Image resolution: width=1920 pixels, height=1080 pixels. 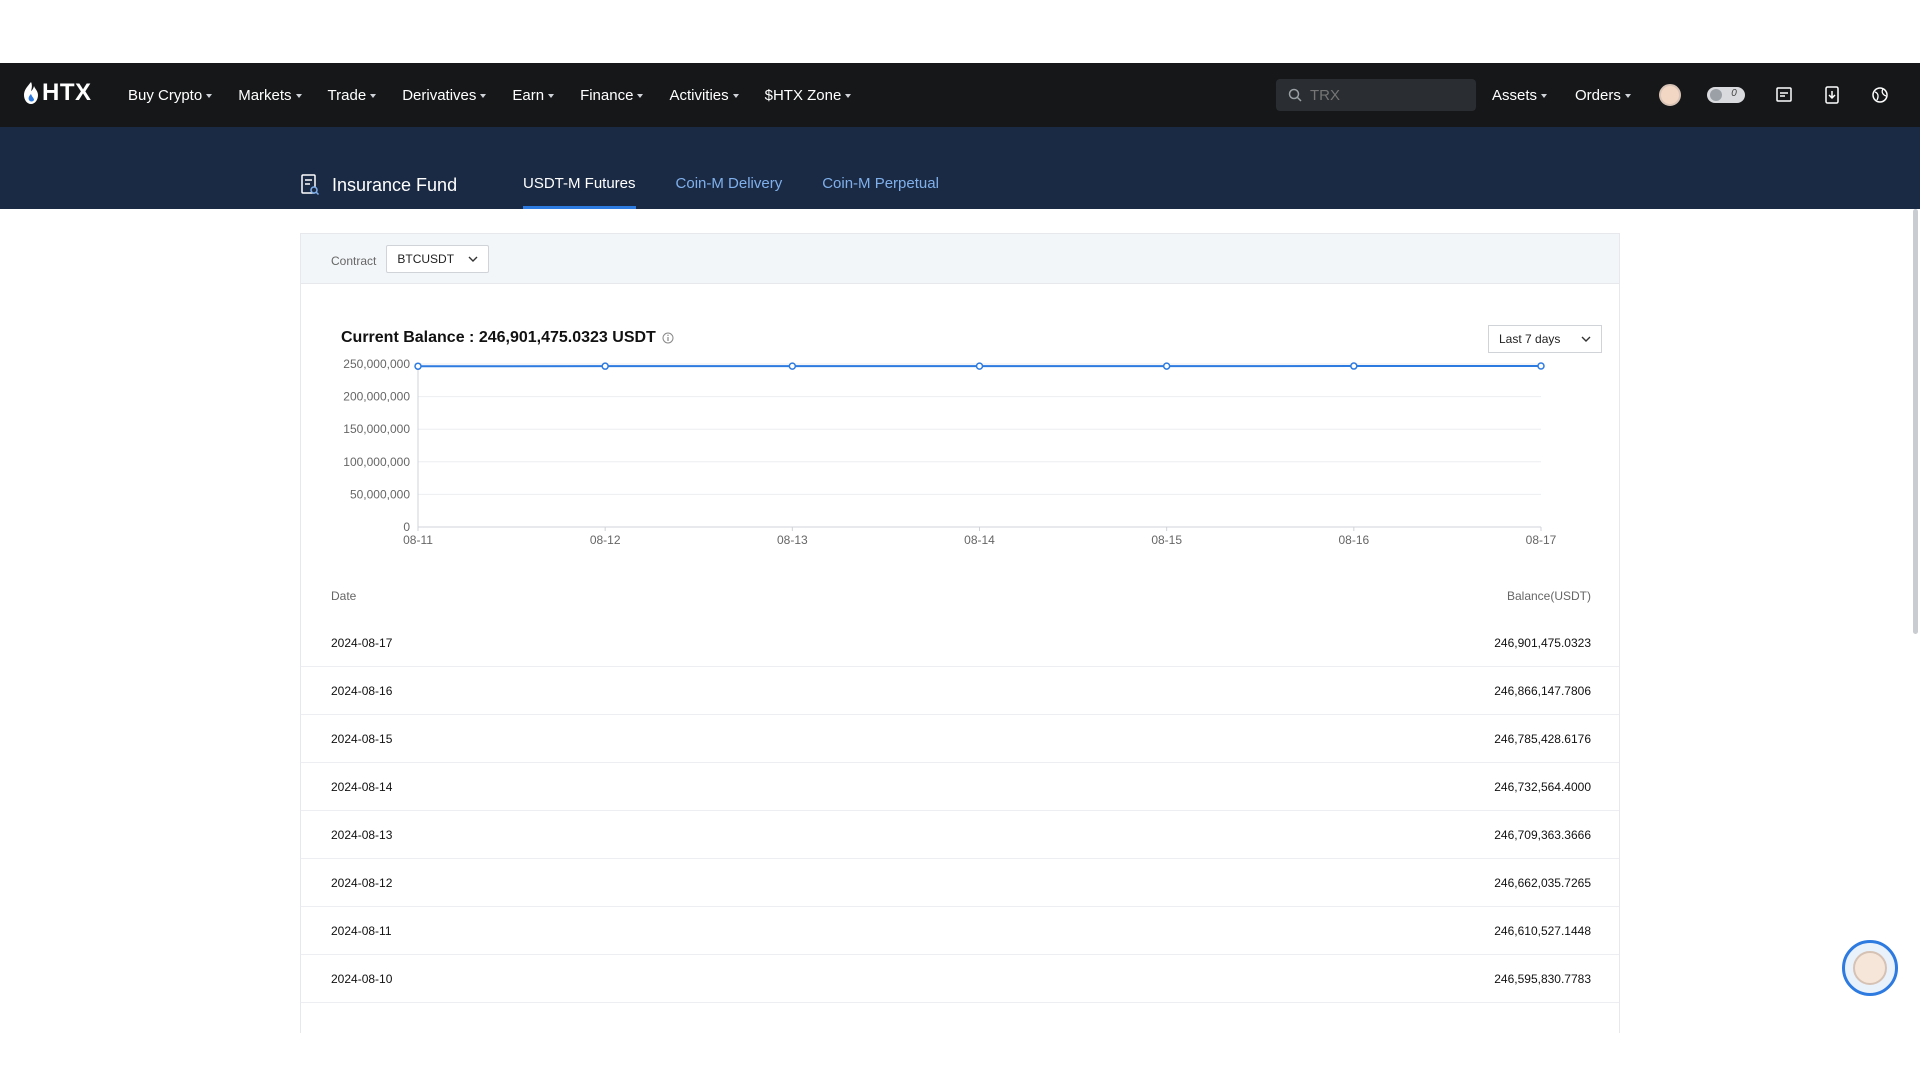 What do you see at coordinates (1784, 95) in the screenshot?
I see `messages-button` at bounding box center [1784, 95].